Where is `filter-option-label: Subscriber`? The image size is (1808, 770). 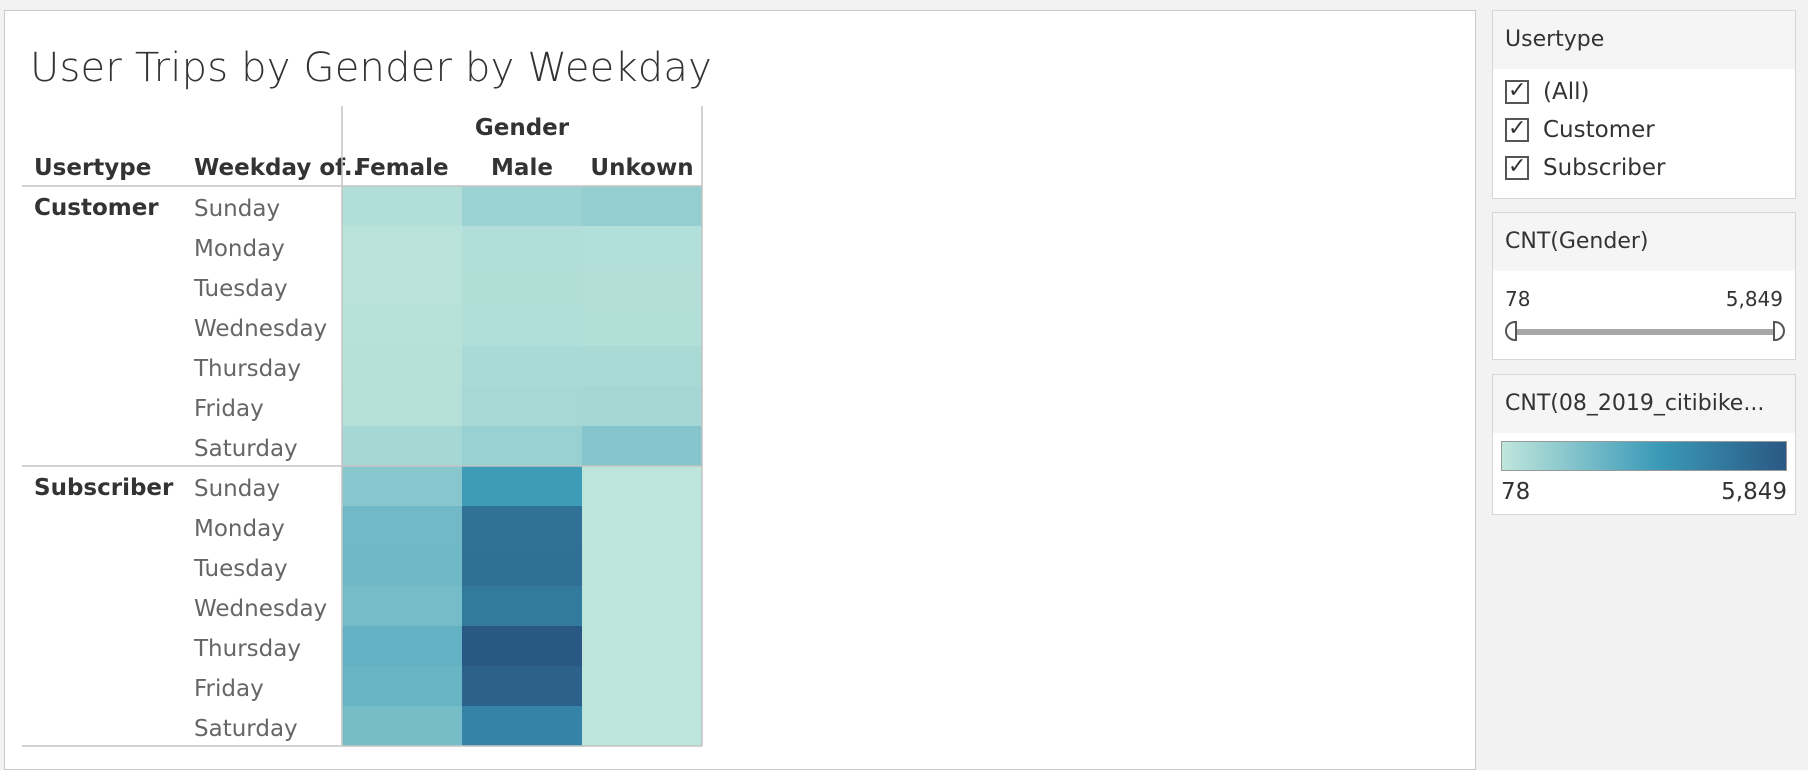 filter-option-label: Subscriber is located at coordinates (1604, 168).